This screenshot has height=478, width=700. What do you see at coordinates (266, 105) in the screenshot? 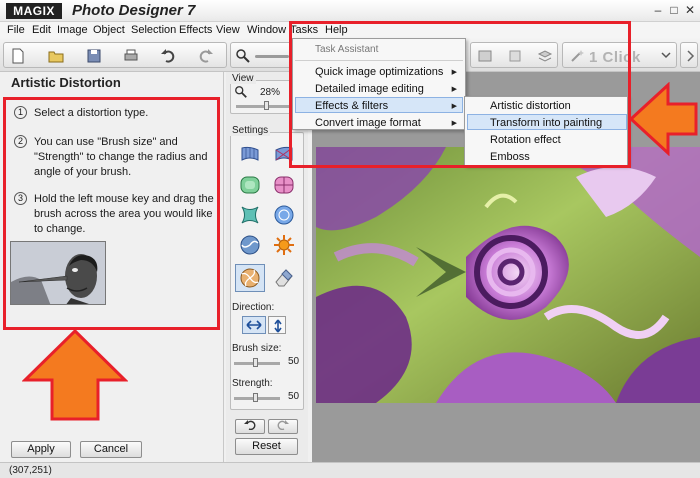
I see `view-zoom-thumb` at bounding box center [266, 105].